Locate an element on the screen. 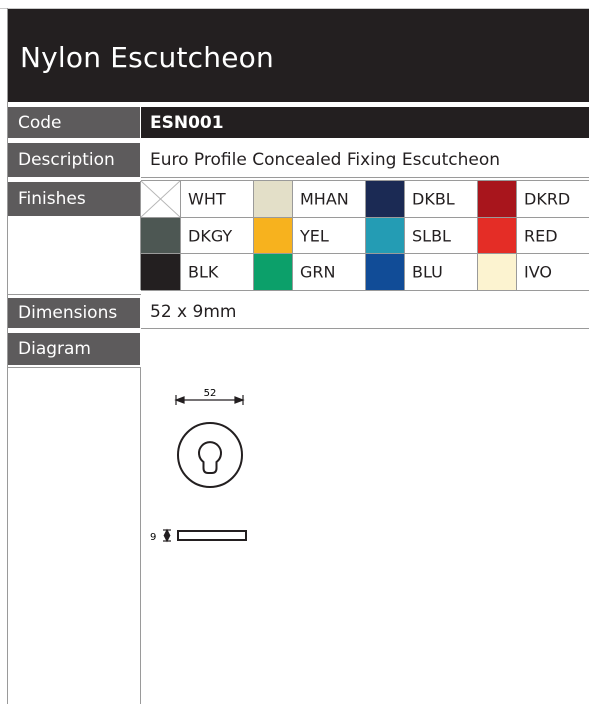 Image resolution: width=589 pixels, height=704 pixels. description-label-text: Description is located at coordinates (66, 160).